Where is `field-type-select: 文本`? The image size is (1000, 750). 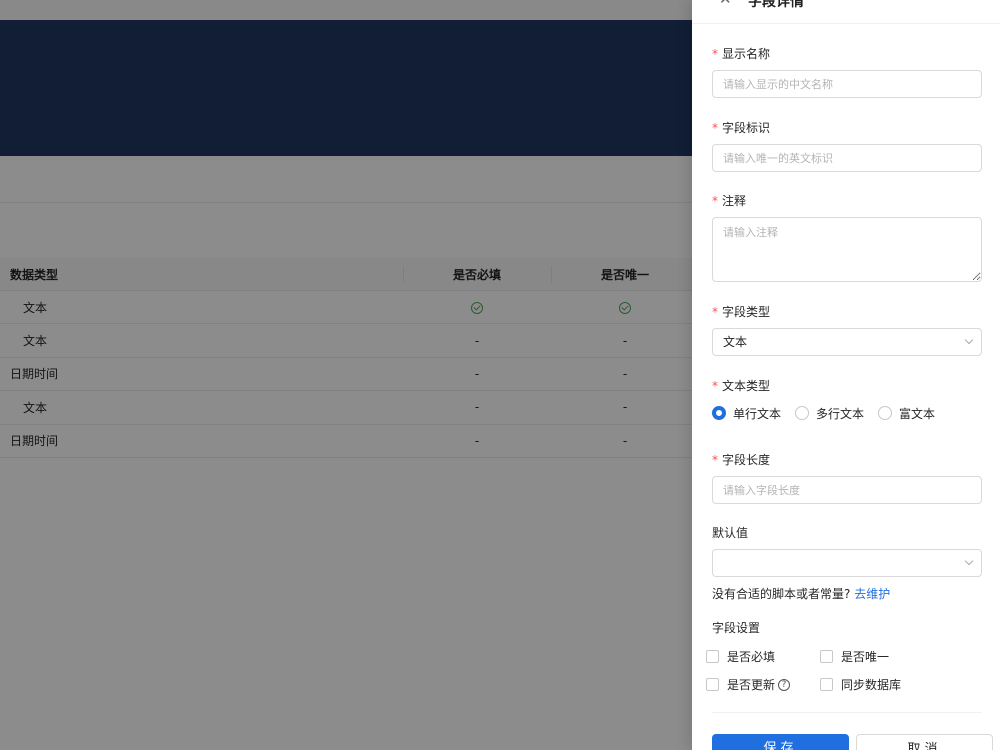
field-type-select: 文本 is located at coordinates (847, 342).